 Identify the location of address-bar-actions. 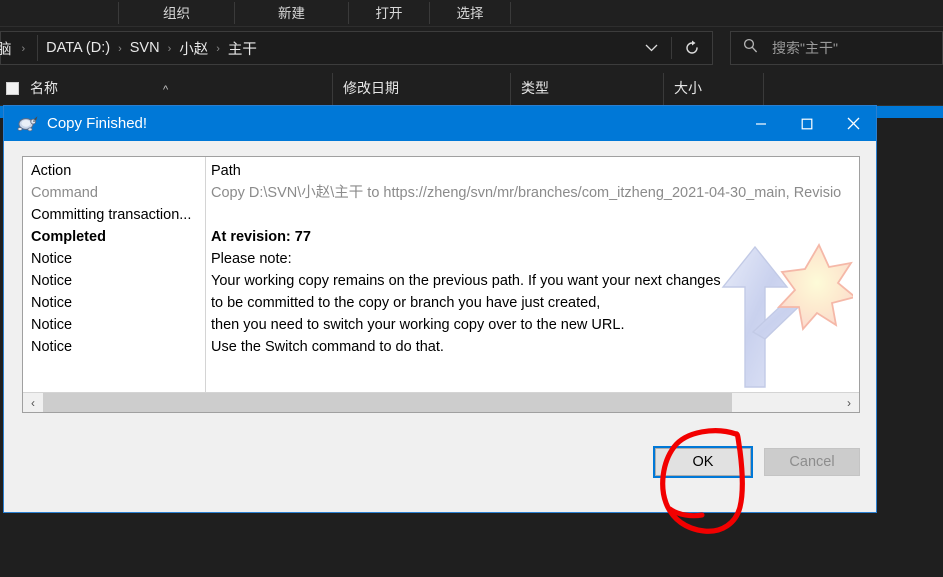
(671, 48).